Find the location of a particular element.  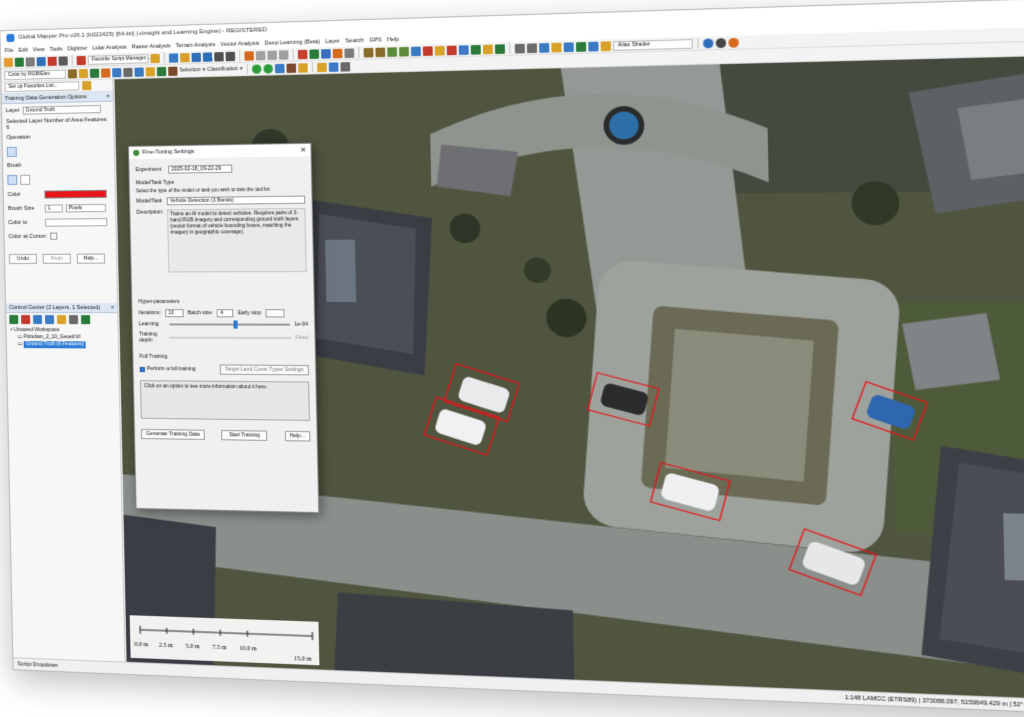

menu-raster-analysis: Raster Analysis is located at coordinates (151, 46).